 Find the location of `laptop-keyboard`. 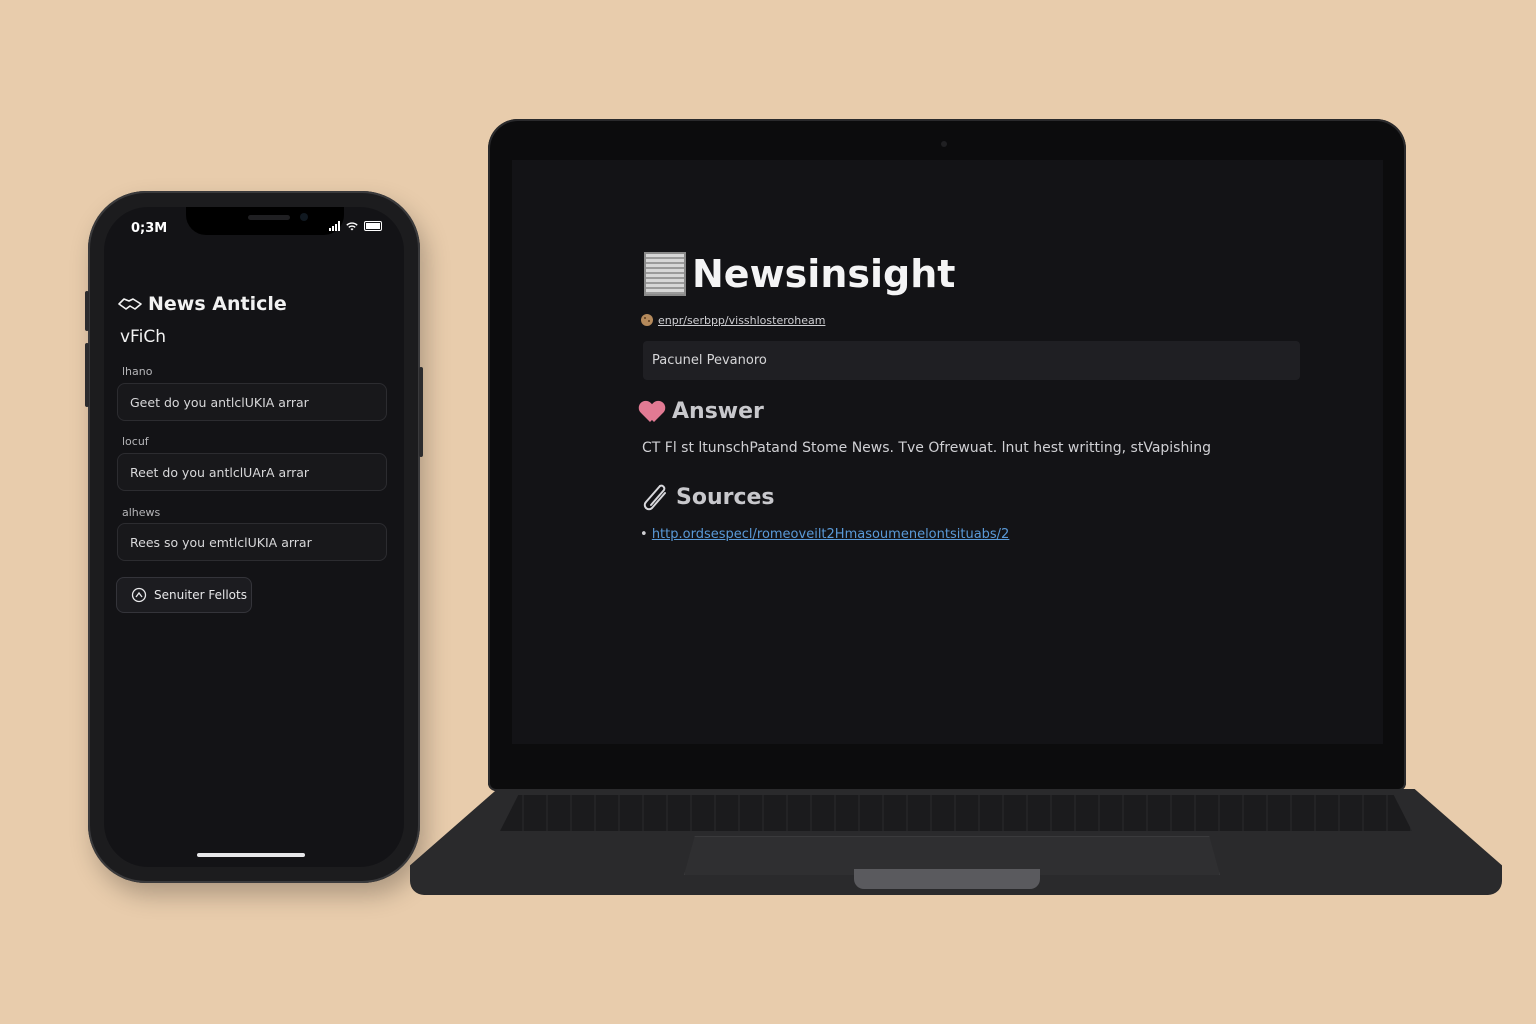

laptop-keyboard is located at coordinates (956, 813).